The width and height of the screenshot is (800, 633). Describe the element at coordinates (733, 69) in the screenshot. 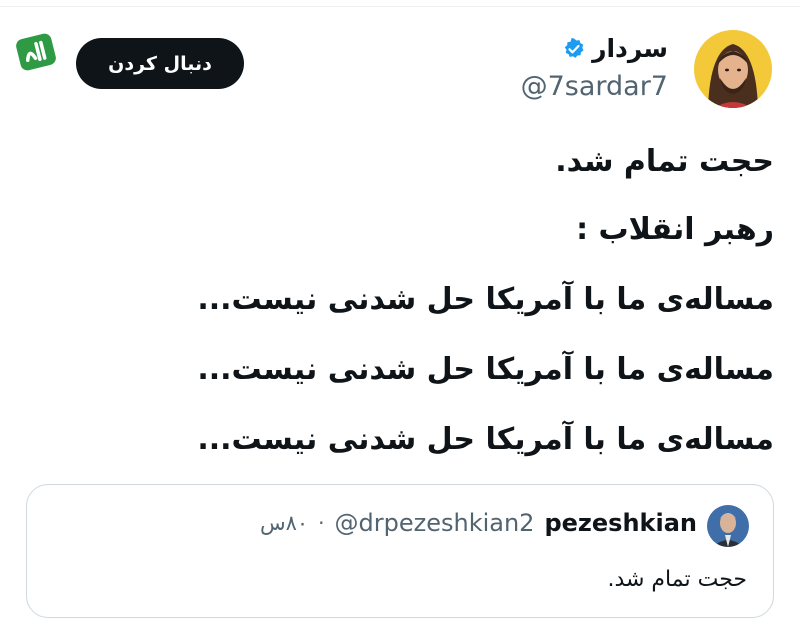

I see `avatar` at that location.